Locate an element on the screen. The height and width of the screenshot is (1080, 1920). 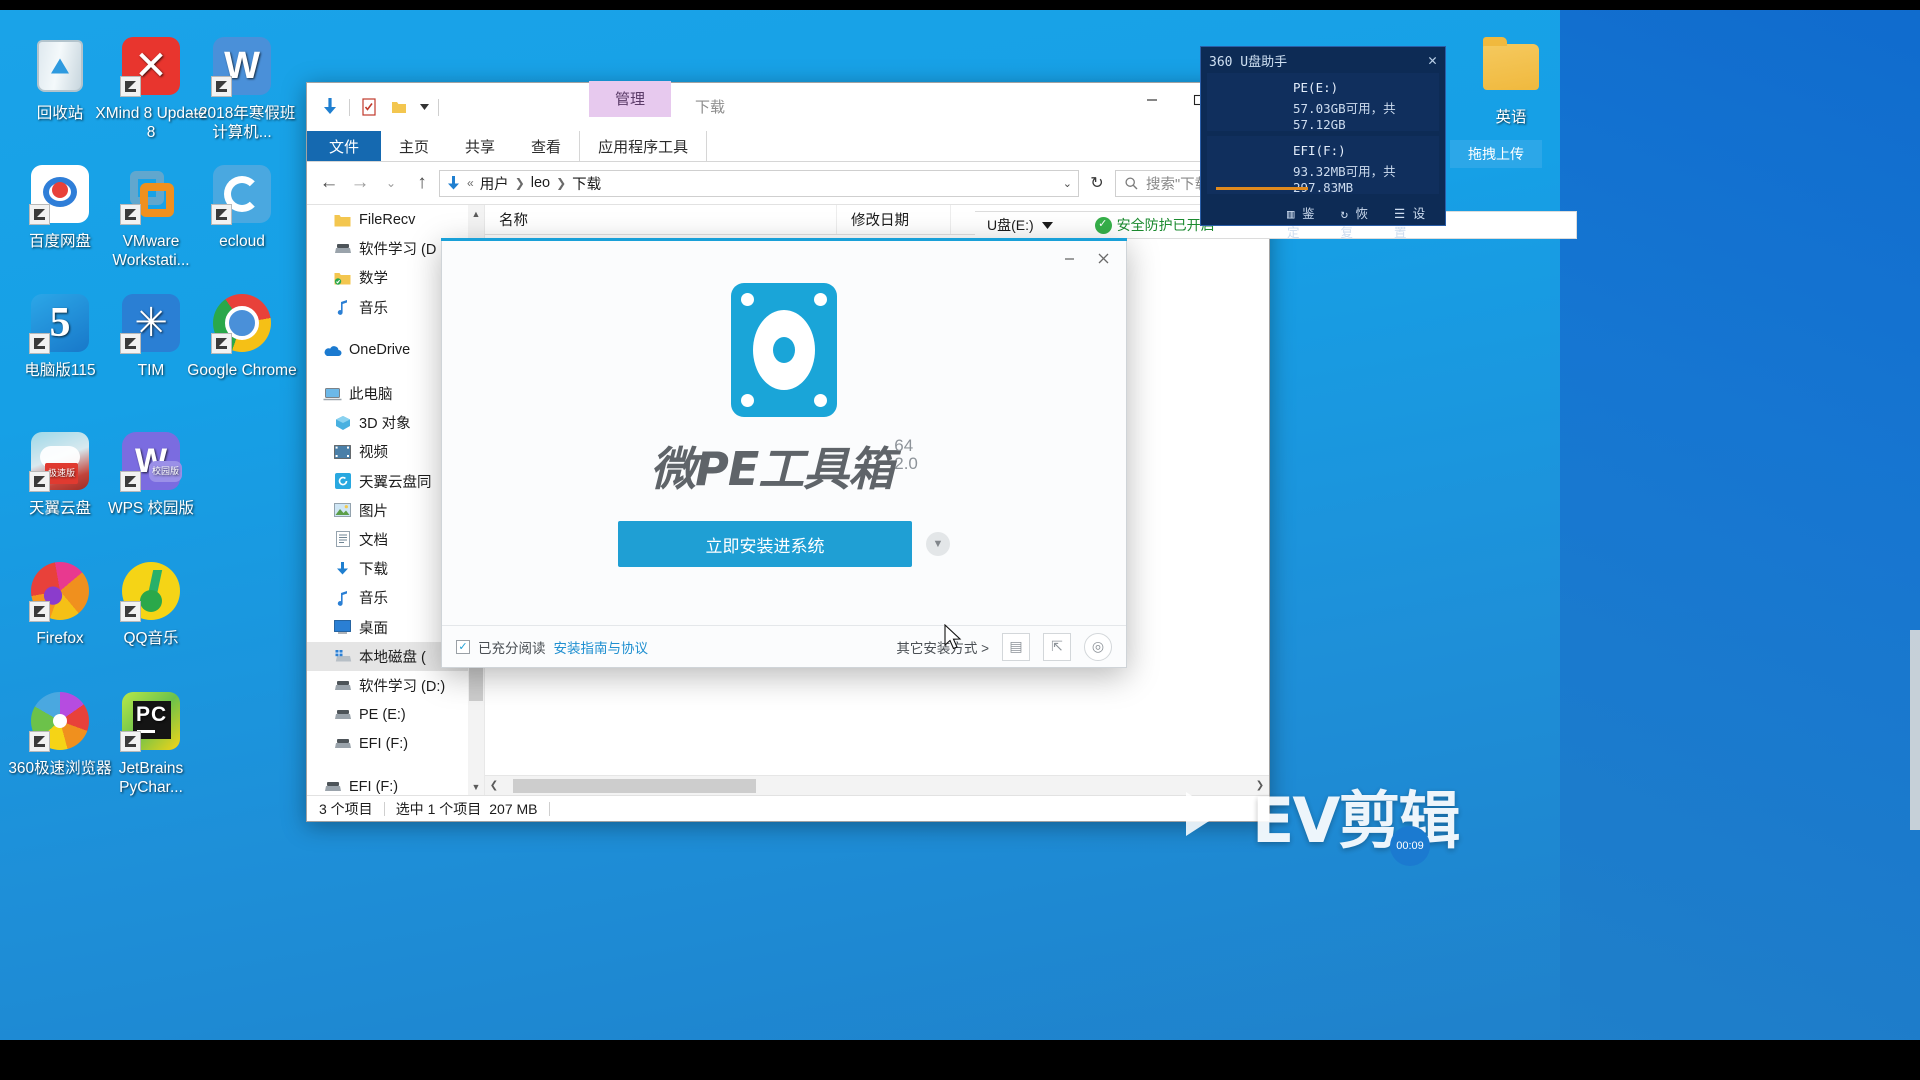
play-icon is located at coordinates (1213, 815).